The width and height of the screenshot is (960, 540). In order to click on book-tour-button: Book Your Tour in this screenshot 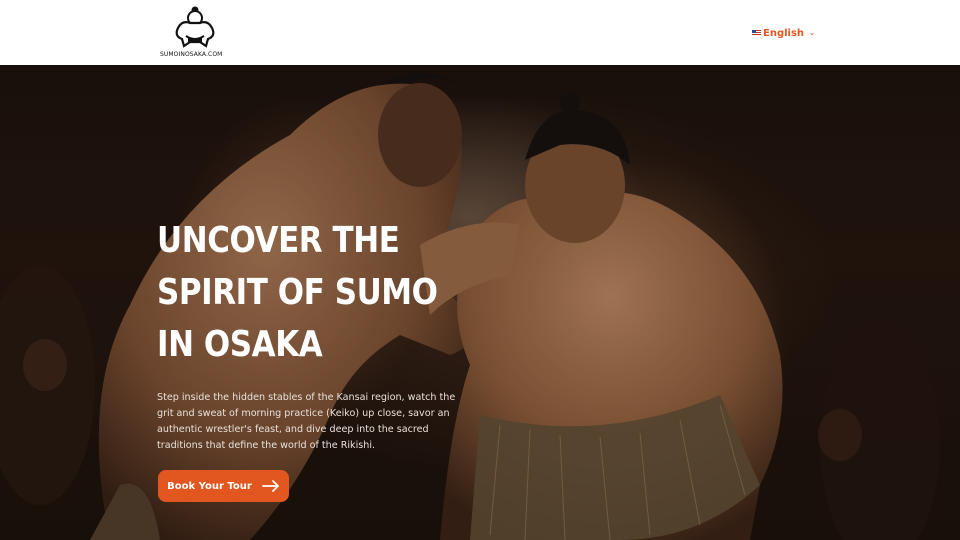, I will do `click(223, 486)`.